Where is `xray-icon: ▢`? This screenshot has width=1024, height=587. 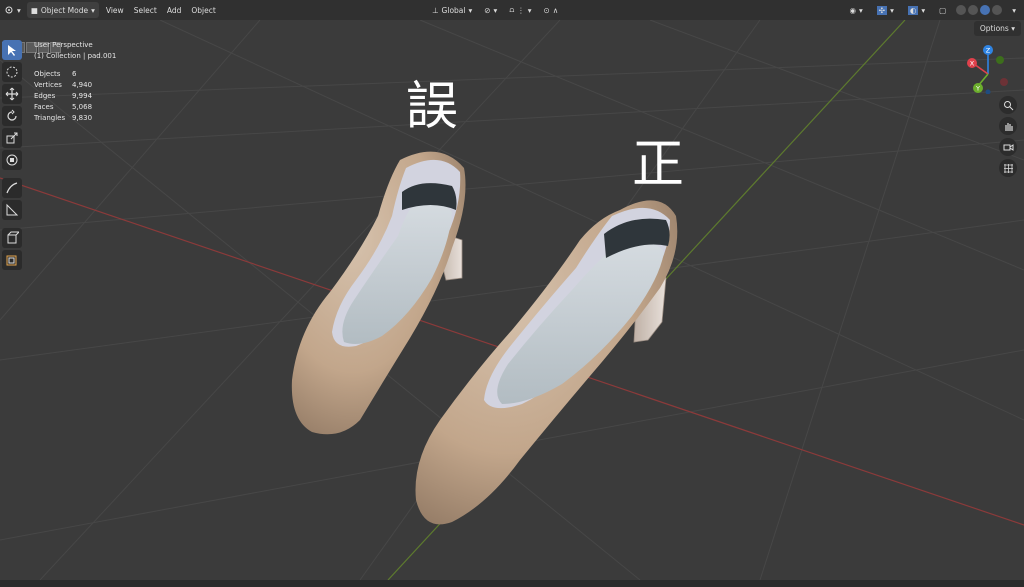 xray-icon: ▢ is located at coordinates (943, 10).